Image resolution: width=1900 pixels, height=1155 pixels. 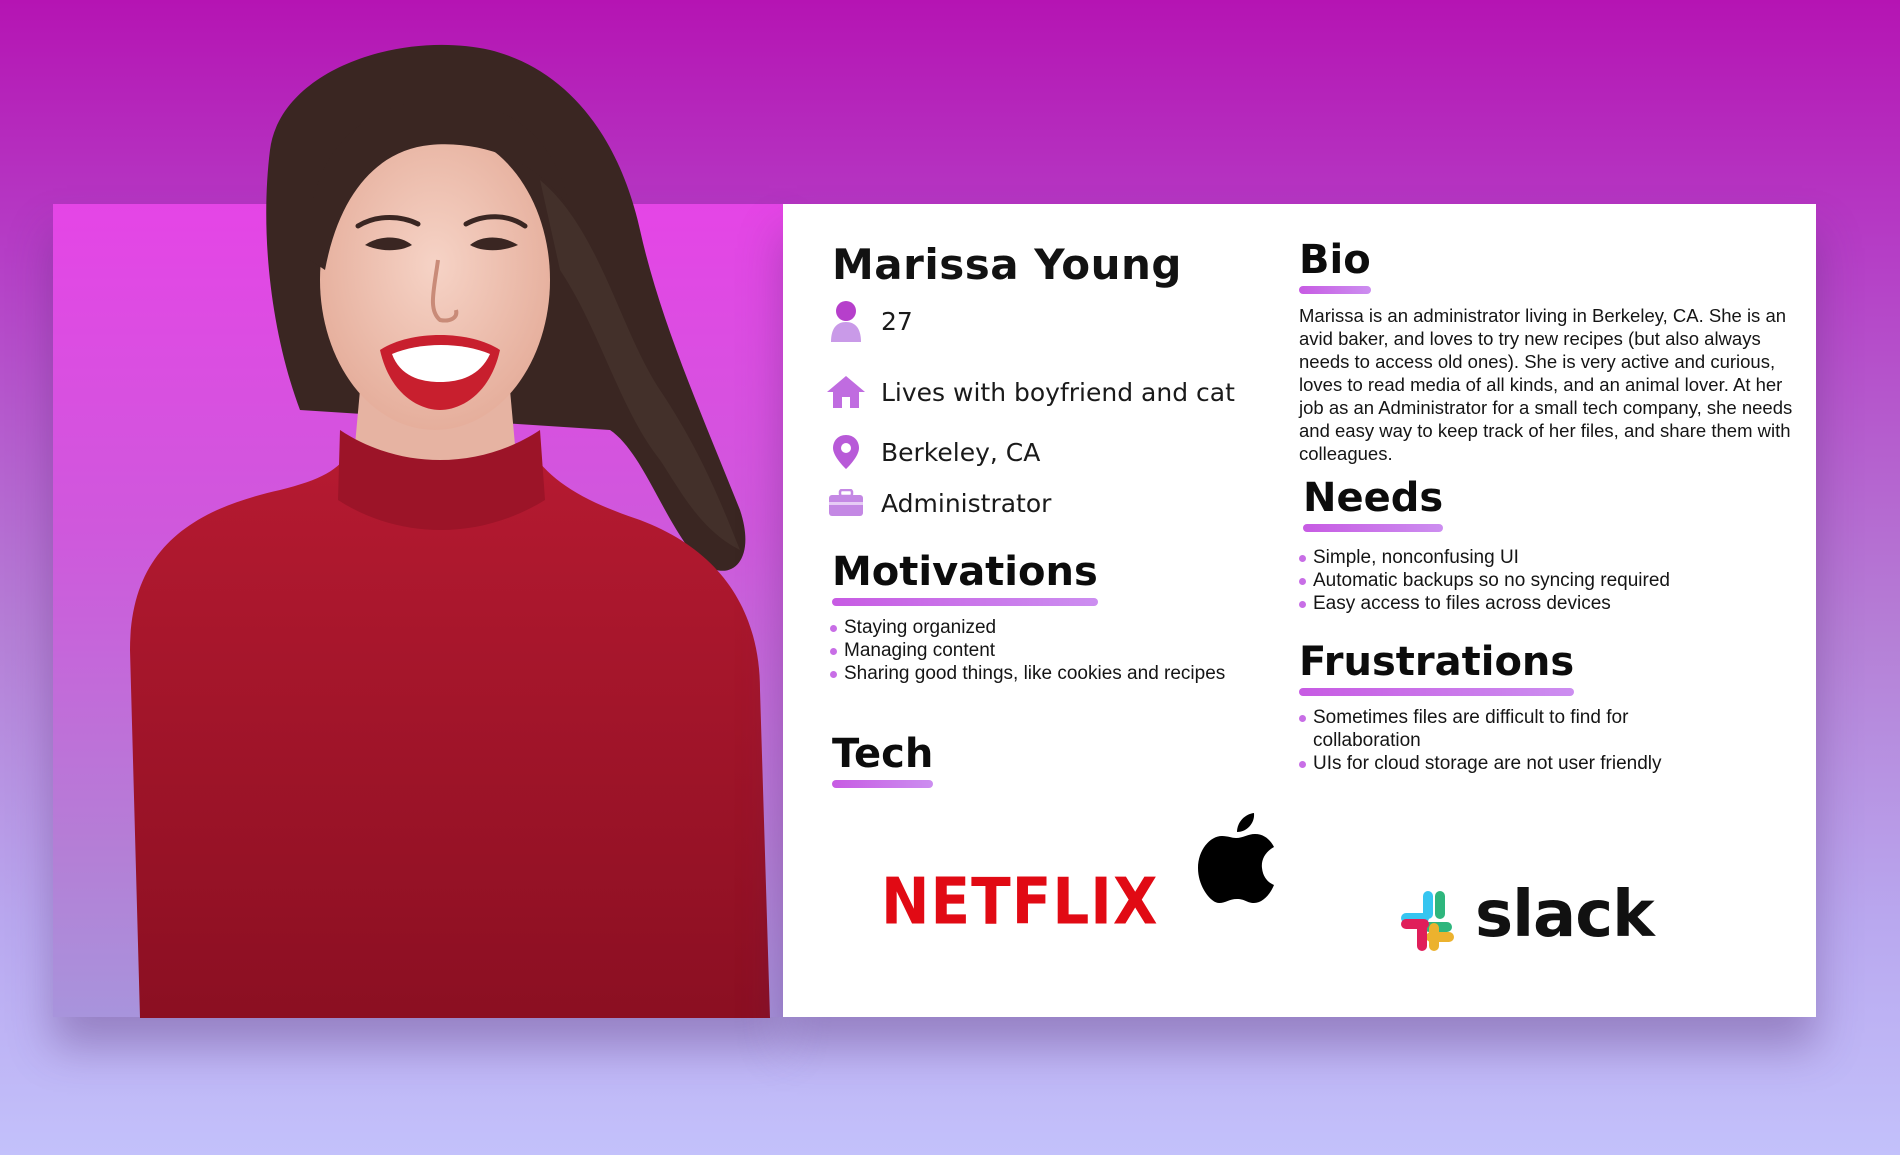 What do you see at coordinates (1335, 260) in the screenshot?
I see `bio-title: Bio` at bounding box center [1335, 260].